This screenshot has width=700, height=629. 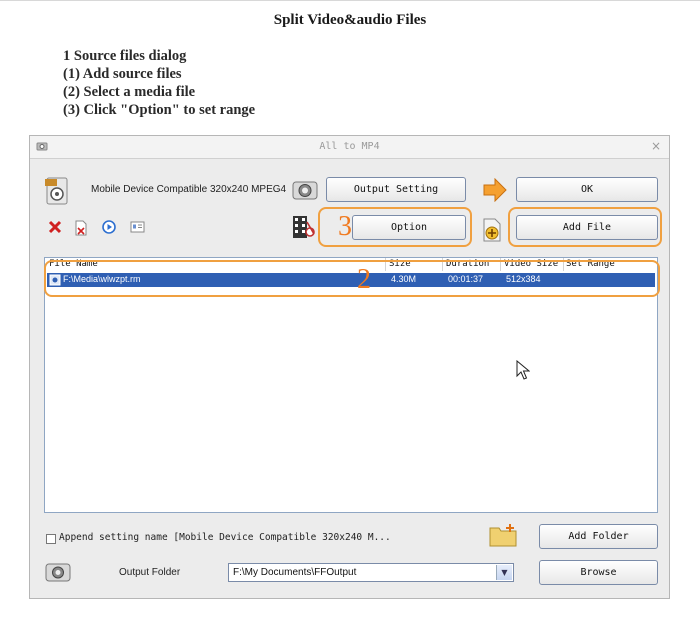 I want to click on chevron-down-icon: ▼, so click(x=504, y=572).